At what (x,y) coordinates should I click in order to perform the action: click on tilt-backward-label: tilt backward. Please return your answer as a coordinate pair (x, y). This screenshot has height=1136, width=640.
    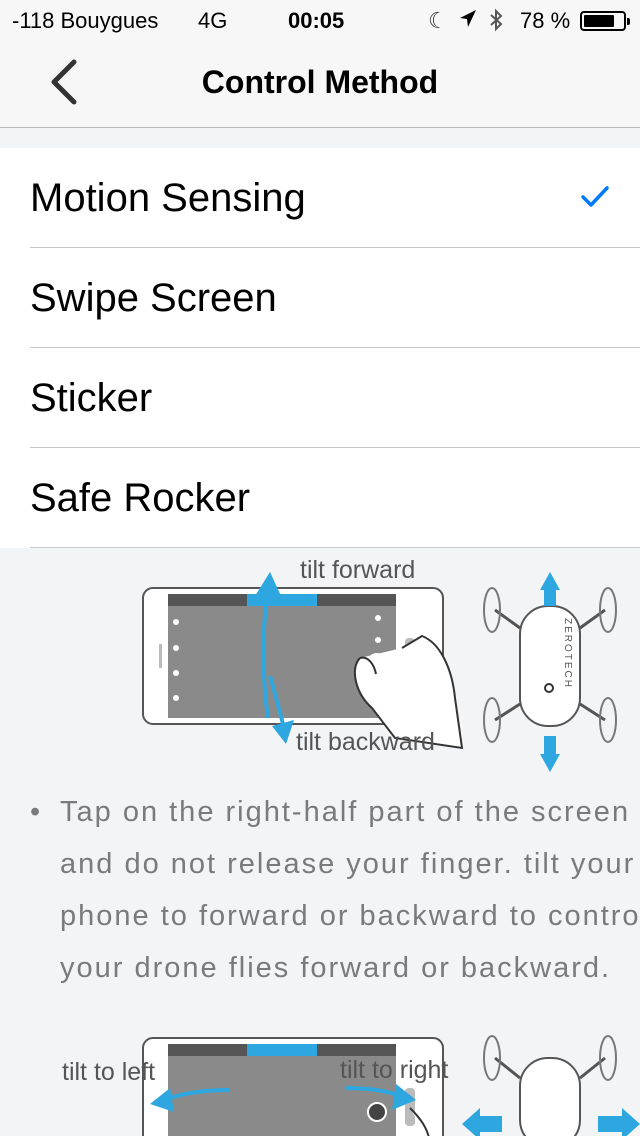
    Looking at the image, I should click on (365, 742).